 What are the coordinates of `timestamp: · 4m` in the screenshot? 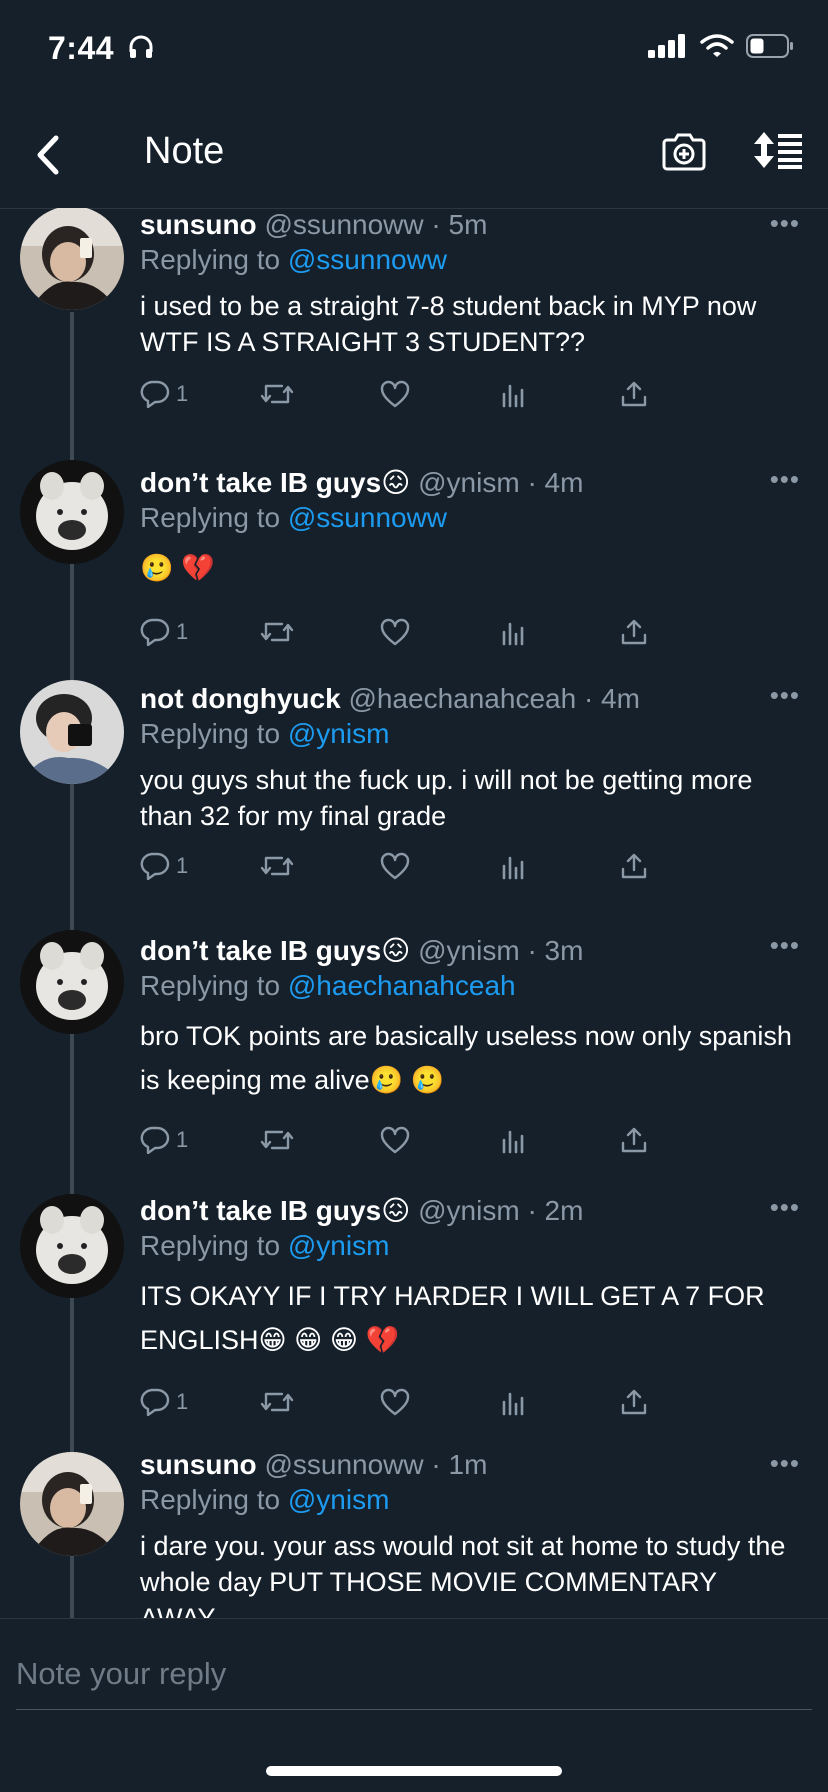 It's located at (611, 698).